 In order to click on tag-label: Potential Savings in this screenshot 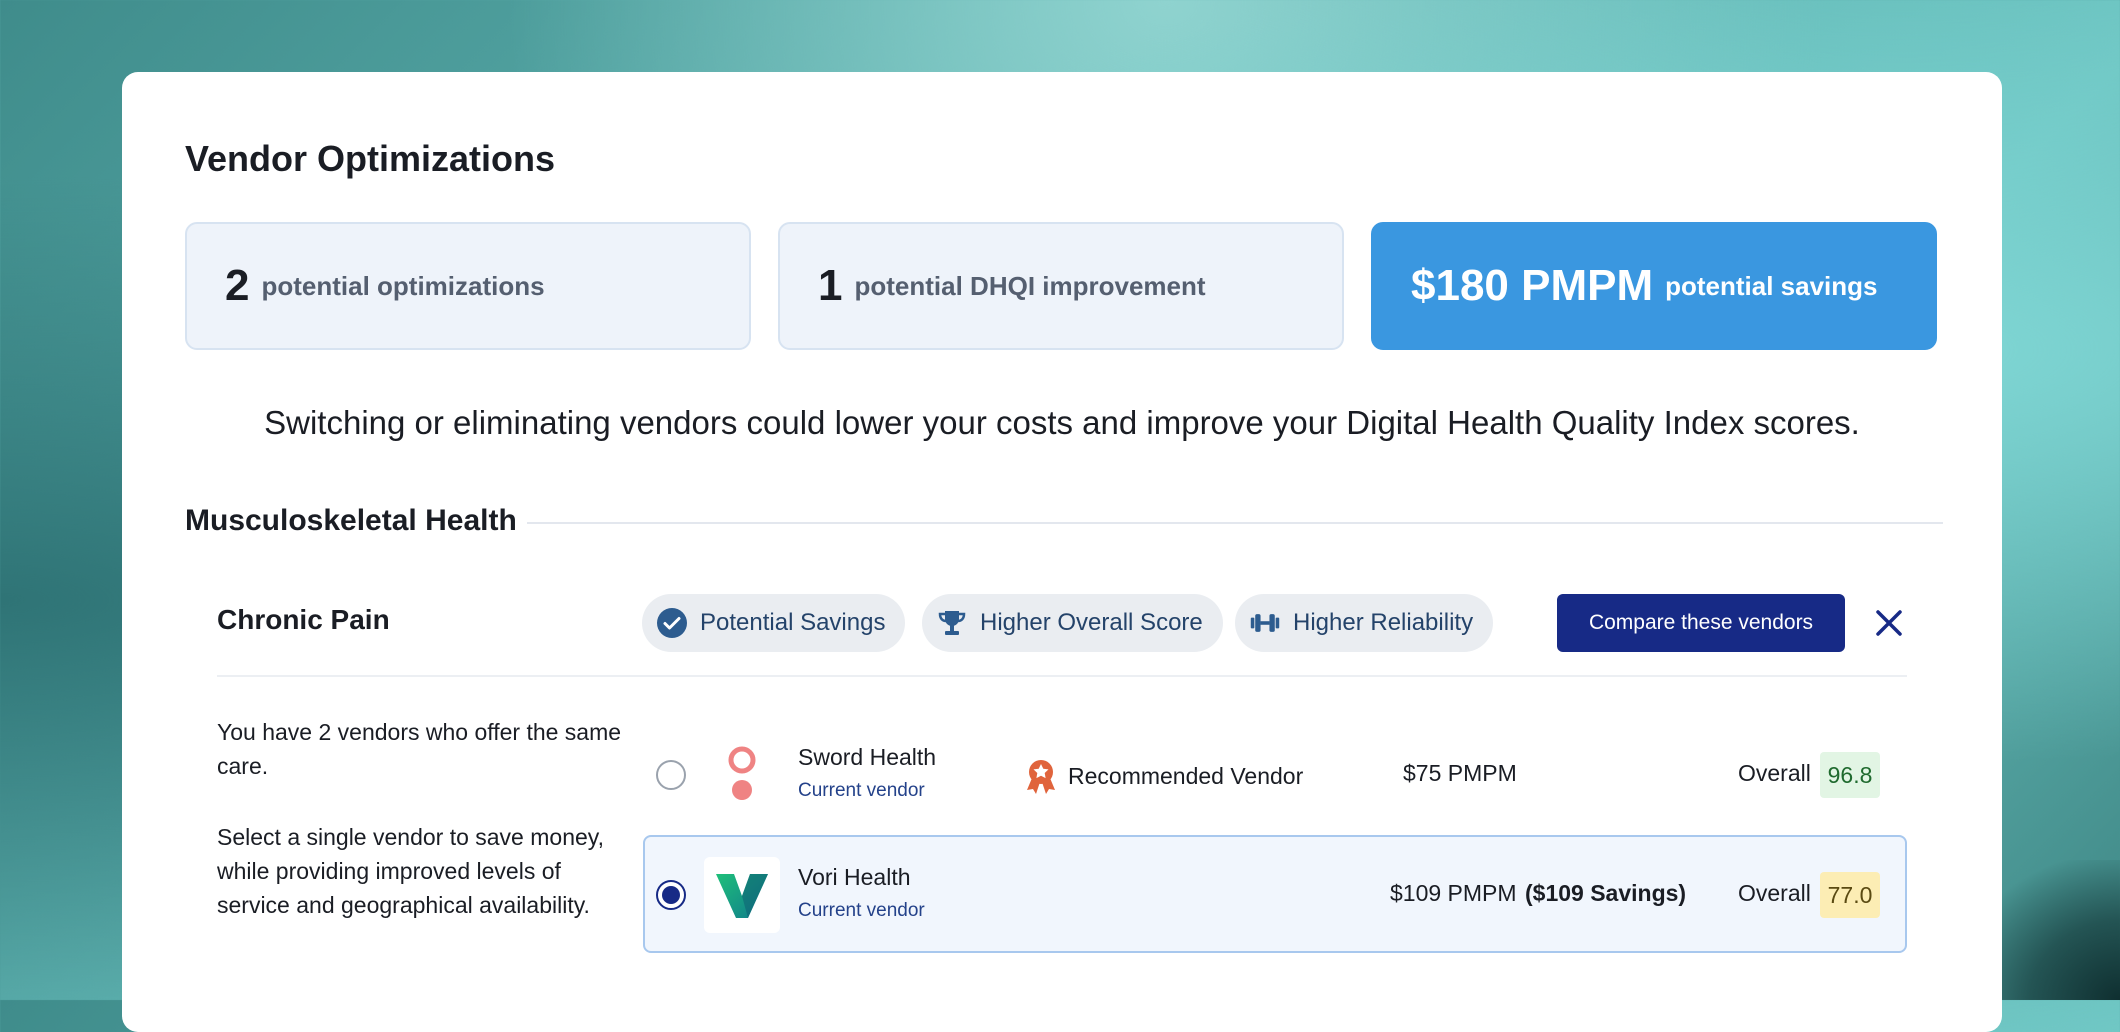, I will do `click(793, 622)`.